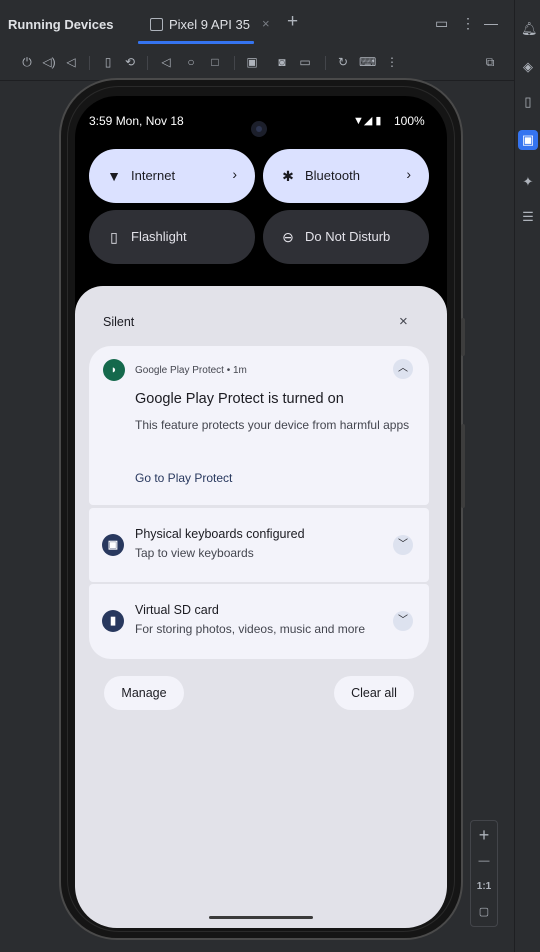 The image size is (540, 952). Describe the element at coordinates (292, 21) in the screenshot. I see `add-device-button: +` at that location.